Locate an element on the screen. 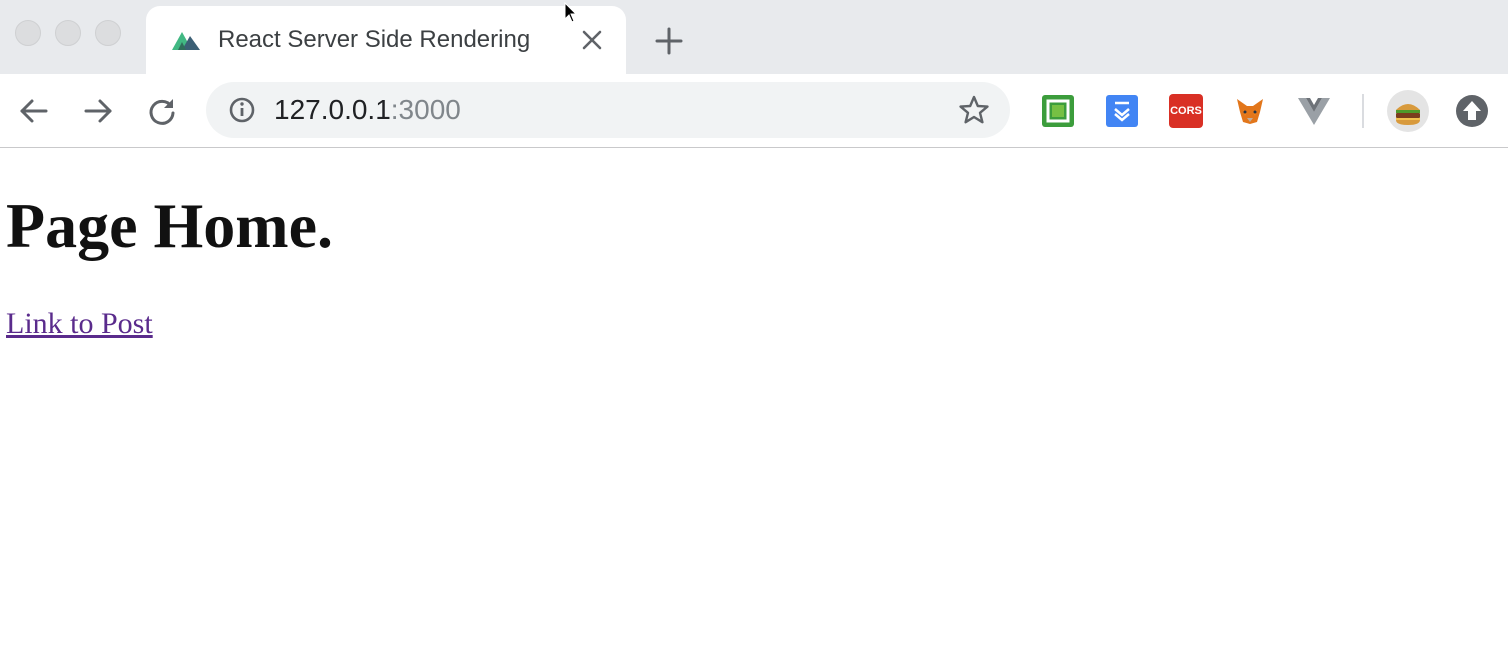 The image size is (1508, 670). cors-extension-icon: CORS is located at coordinates (1186, 111).